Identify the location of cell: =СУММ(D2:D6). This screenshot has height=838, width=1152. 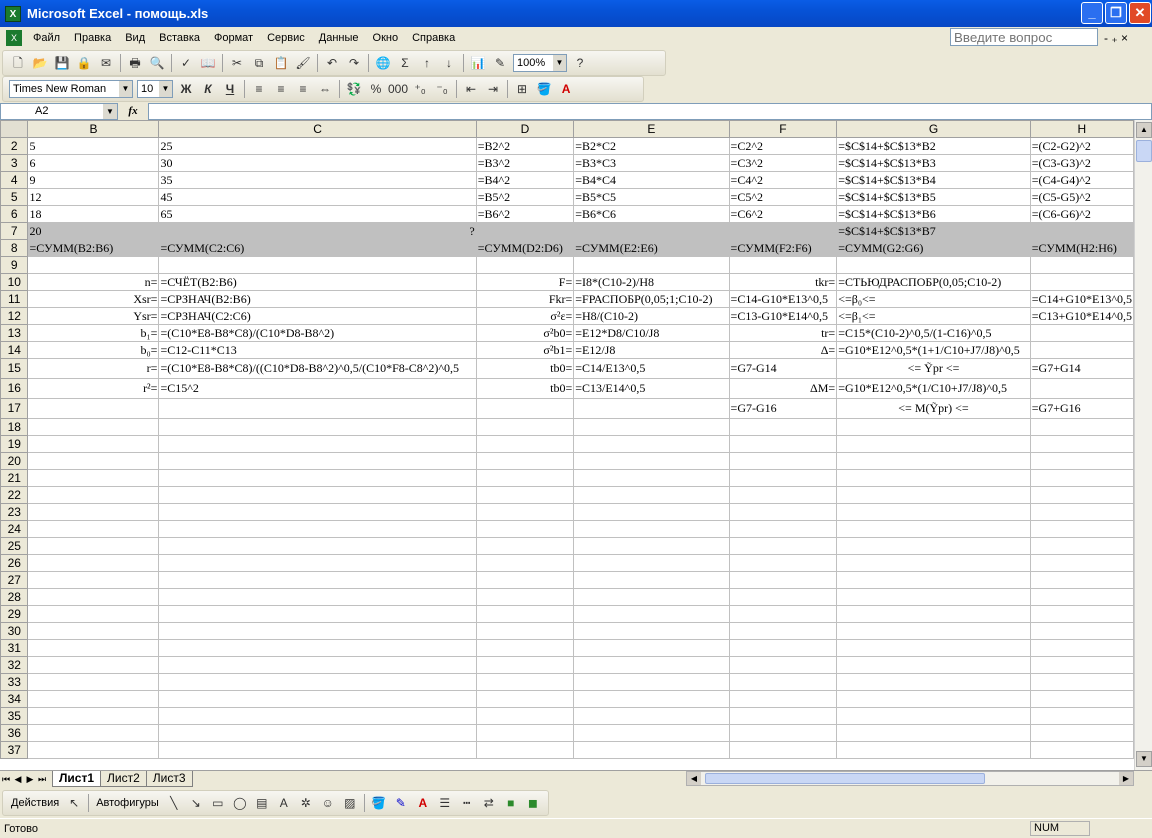
(525, 248).